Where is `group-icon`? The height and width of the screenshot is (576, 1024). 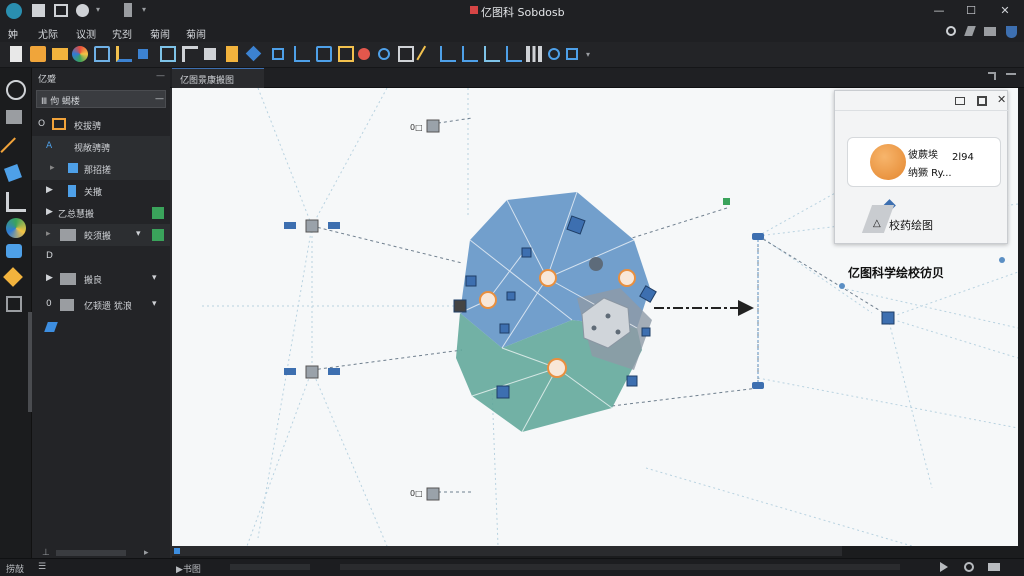
group-icon is located at coordinates (210, 54).